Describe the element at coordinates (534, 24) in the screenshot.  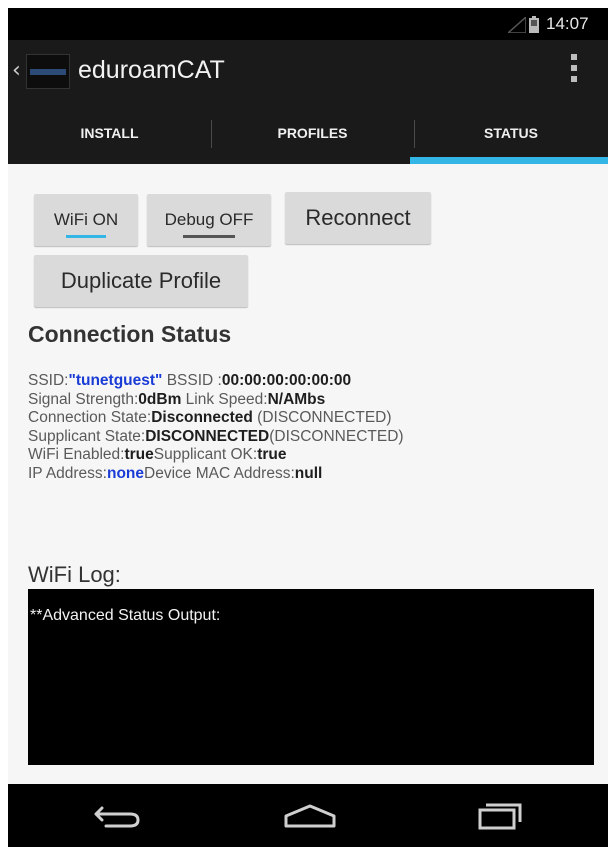
I see `battery-icon` at that location.